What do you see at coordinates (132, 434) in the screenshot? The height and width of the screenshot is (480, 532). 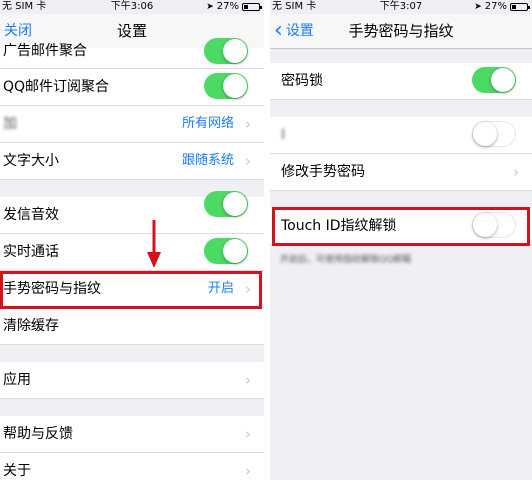 I see `help-row: 帮助与反馈 ›` at bounding box center [132, 434].